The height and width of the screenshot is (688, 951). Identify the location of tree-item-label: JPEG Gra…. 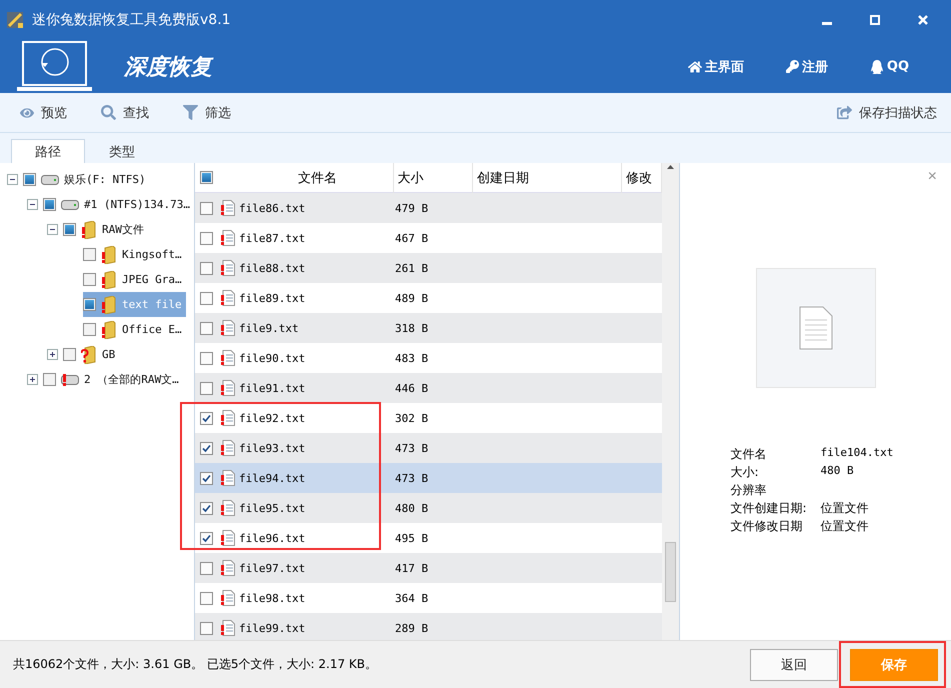
(152, 279).